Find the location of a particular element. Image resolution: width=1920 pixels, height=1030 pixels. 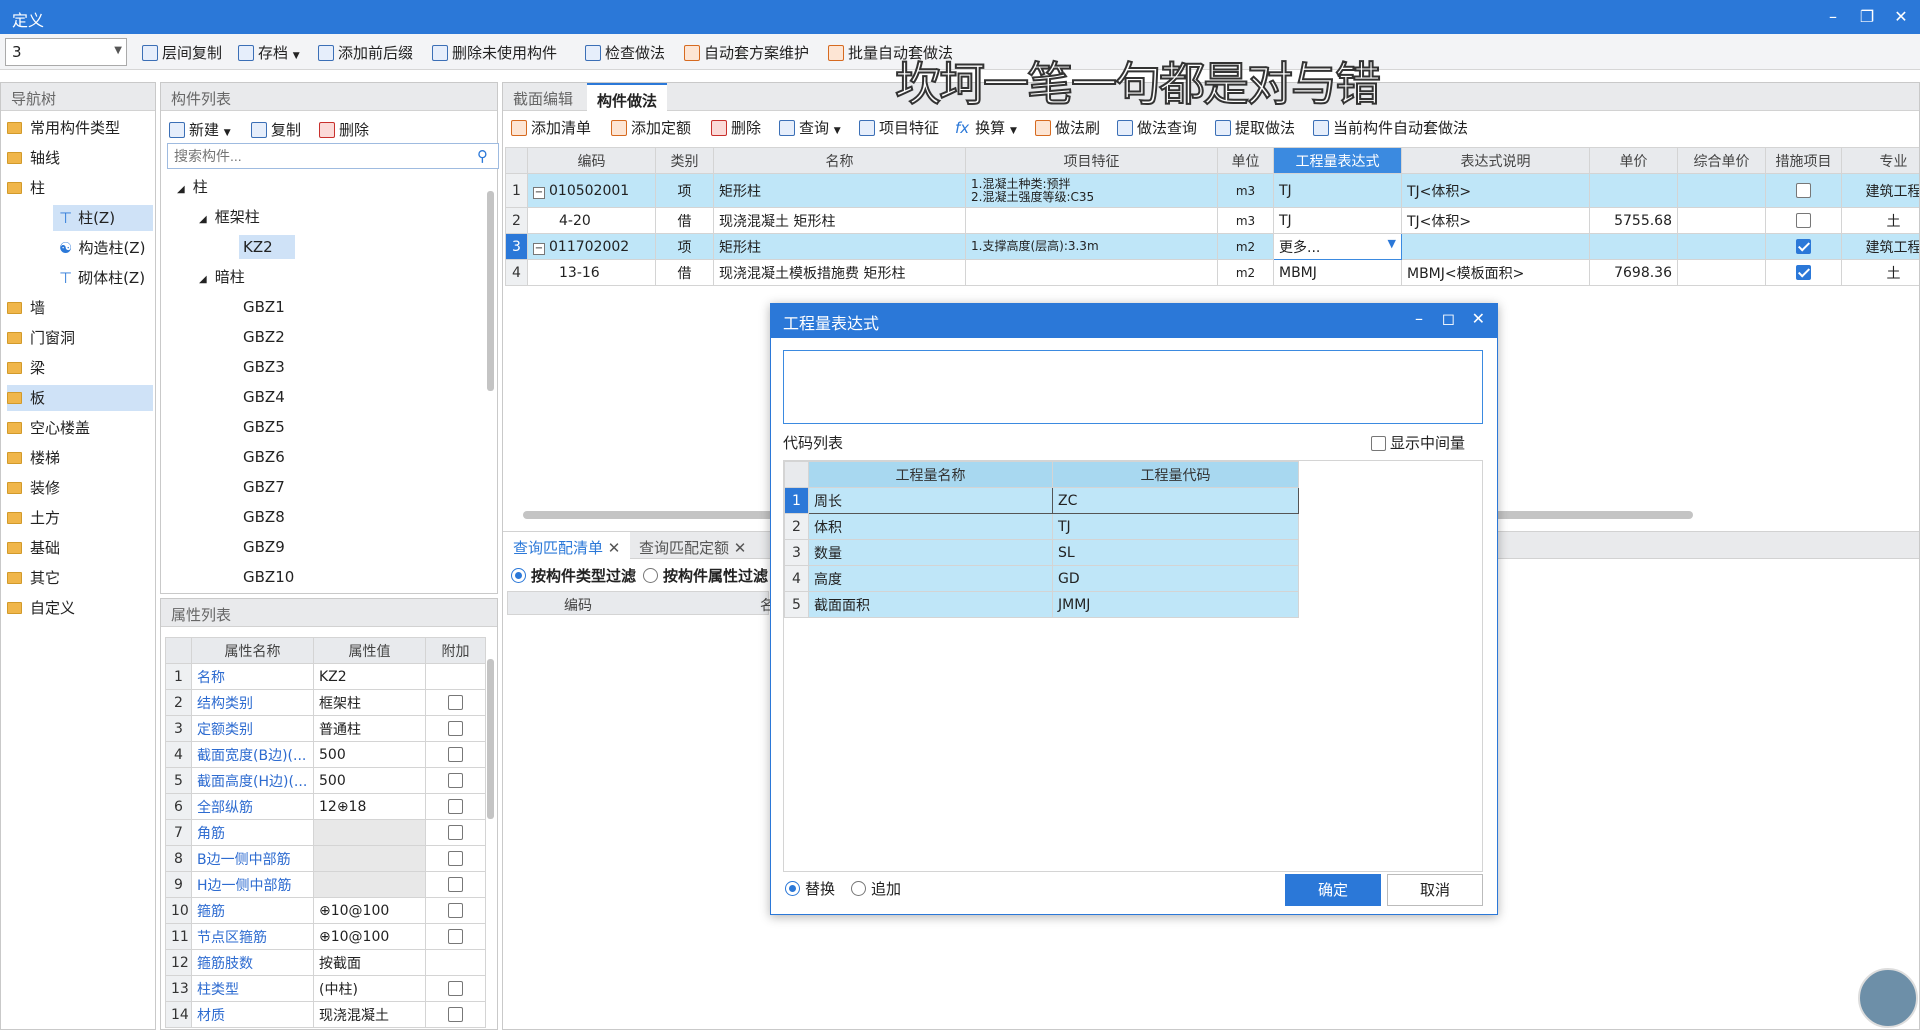

copy-button: 复制 is located at coordinates (276, 129).